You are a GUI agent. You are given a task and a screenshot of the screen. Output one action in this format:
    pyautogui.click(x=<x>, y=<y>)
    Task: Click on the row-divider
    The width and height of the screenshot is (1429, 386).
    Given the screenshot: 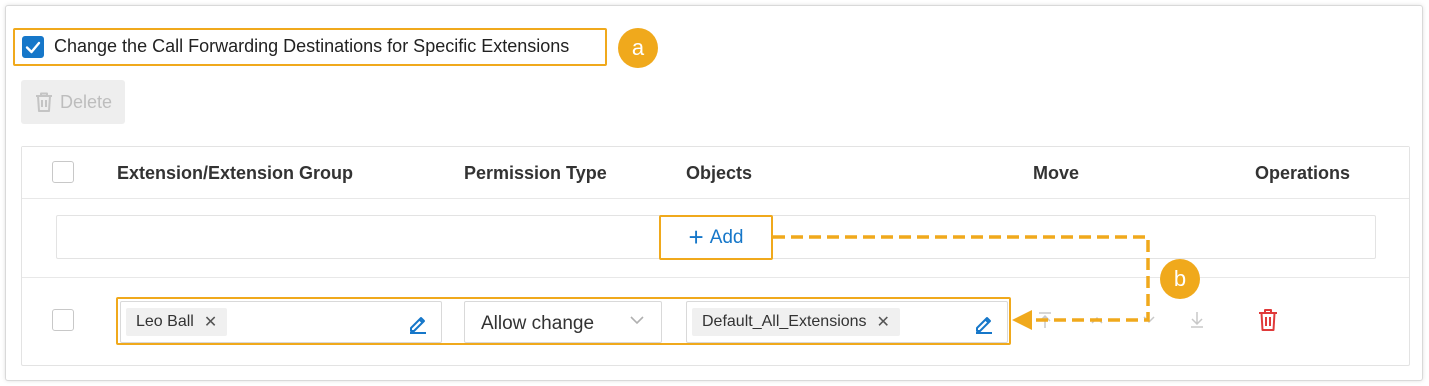 What is the action you would take?
    pyautogui.click(x=715, y=277)
    